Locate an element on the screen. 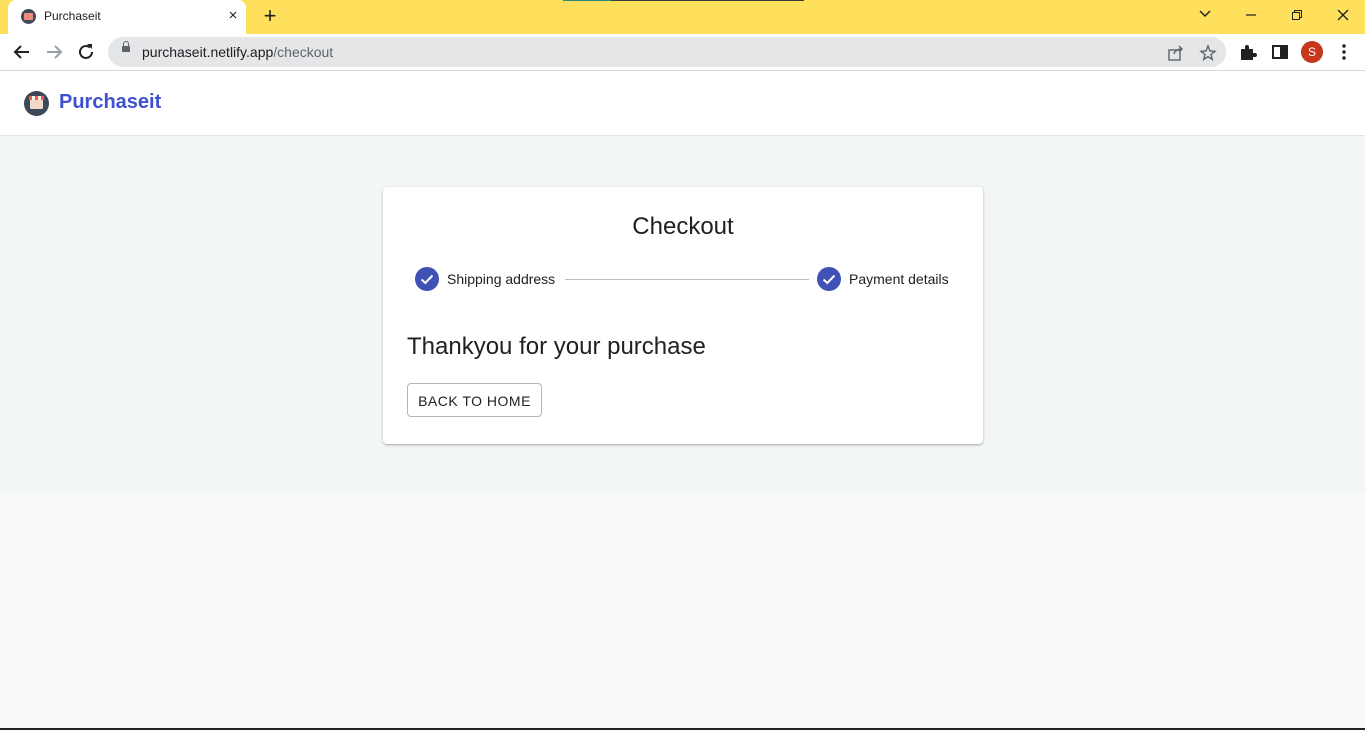  close-window-button is located at coordinates (1343, 16).